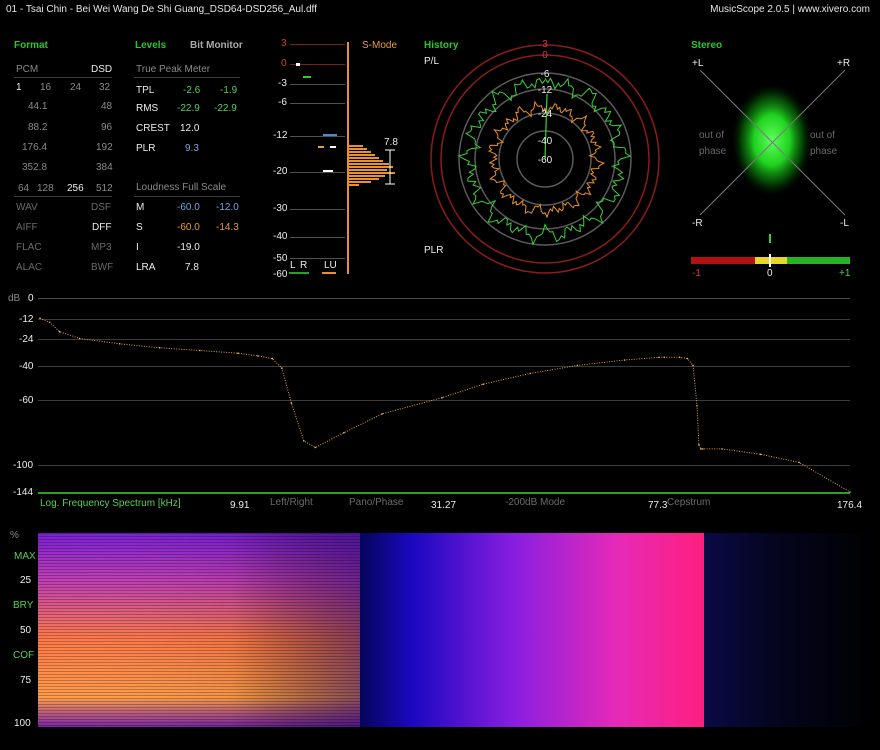 This screenshot has width=880, height=750. What do you see at coordinates (102, 227) in the screenshot?
I see `type-dff: DFF` at bounding box center [102, 227].